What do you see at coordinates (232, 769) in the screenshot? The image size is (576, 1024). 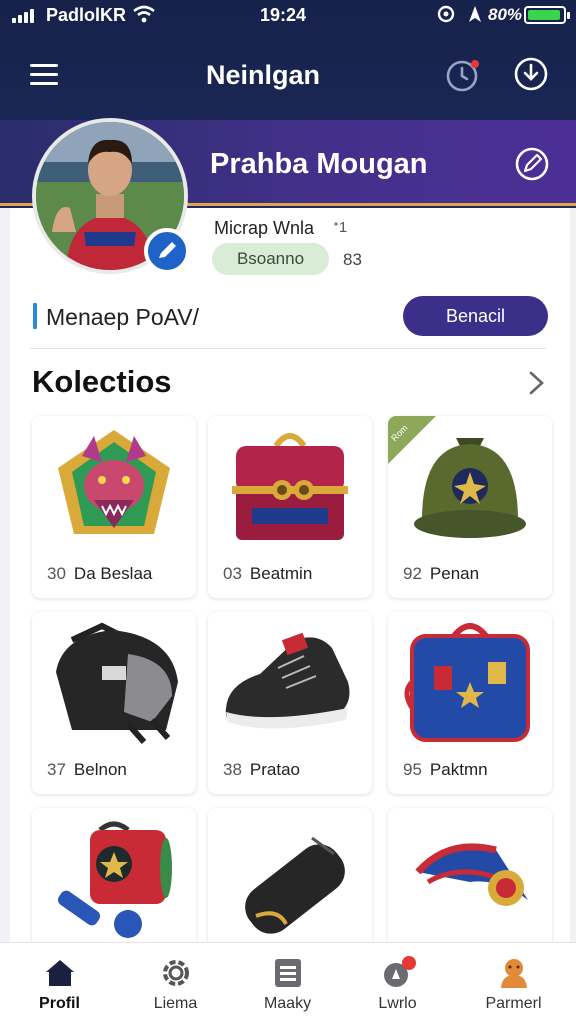 I see `item-number: 38` at bounding box center [232, 769].